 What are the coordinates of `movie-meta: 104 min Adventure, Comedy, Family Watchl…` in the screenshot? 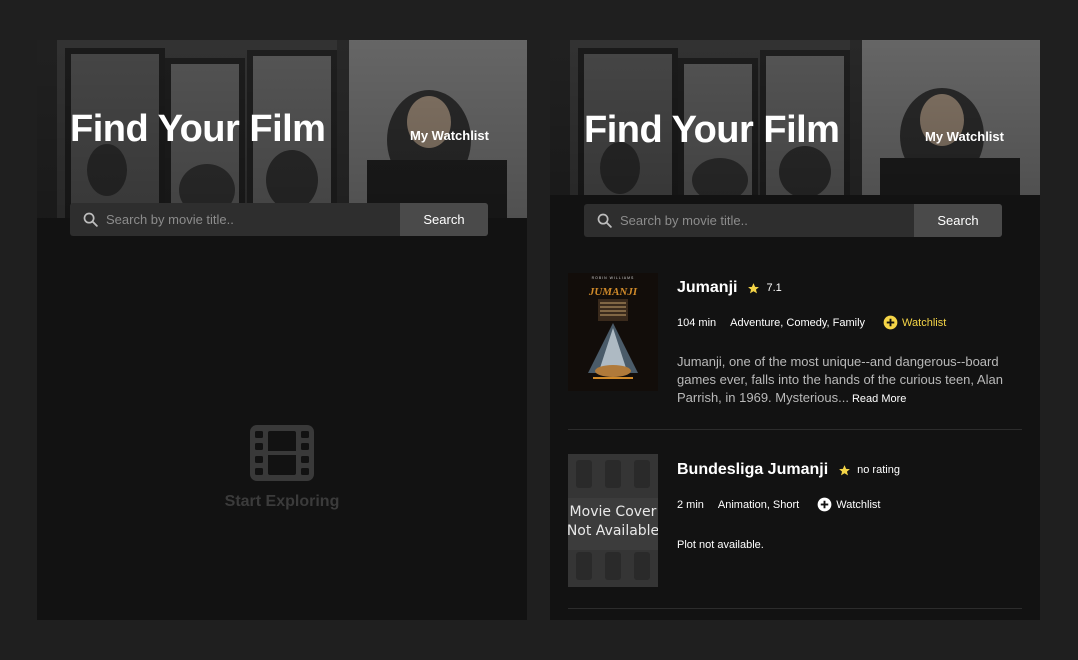 It's located at (811, 322).